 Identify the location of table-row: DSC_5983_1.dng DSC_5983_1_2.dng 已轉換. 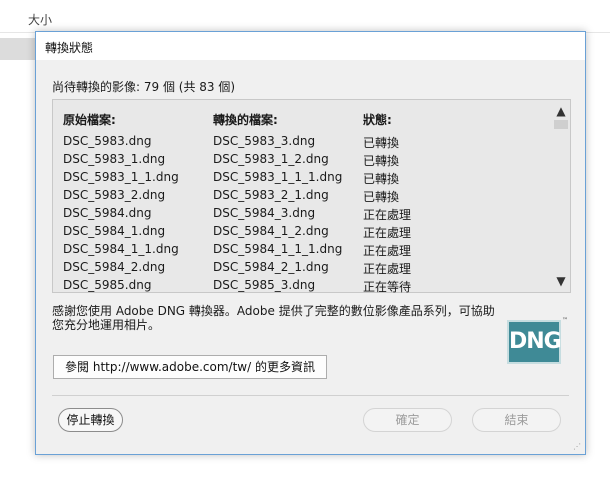
(302, 159).